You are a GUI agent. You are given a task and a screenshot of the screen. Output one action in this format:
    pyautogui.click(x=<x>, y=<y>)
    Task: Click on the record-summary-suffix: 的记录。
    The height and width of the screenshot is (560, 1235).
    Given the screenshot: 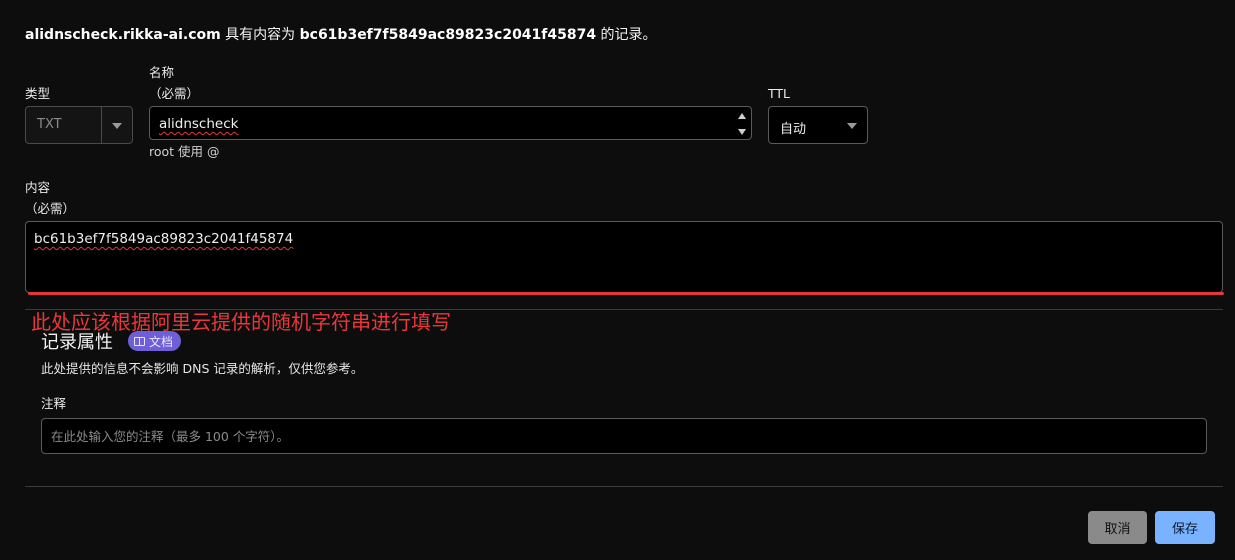 What is the action you would take?
    pyautogui.click(x=626, y=35)
    